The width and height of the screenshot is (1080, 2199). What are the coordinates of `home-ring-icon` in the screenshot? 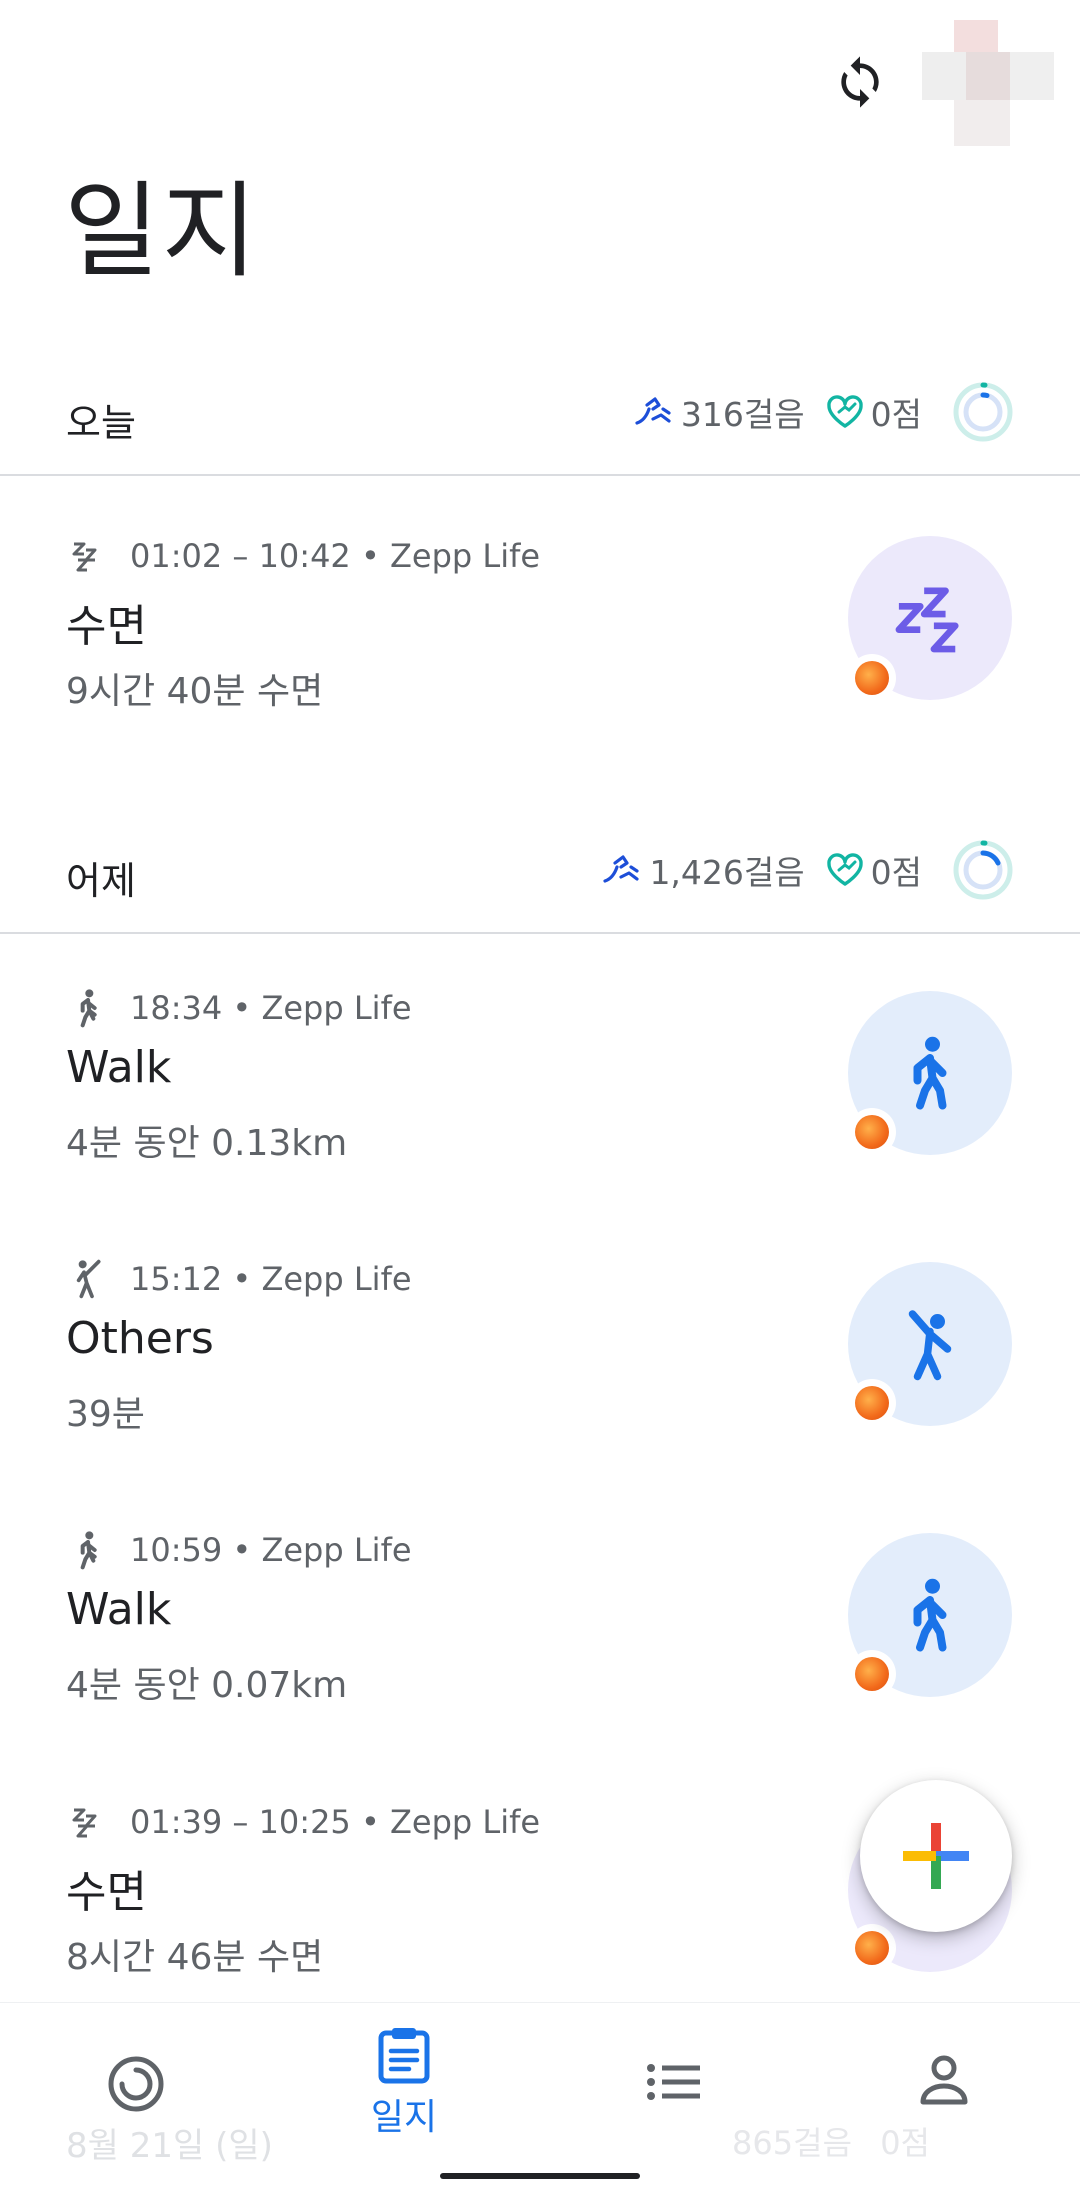 It's located at (136, 2084).